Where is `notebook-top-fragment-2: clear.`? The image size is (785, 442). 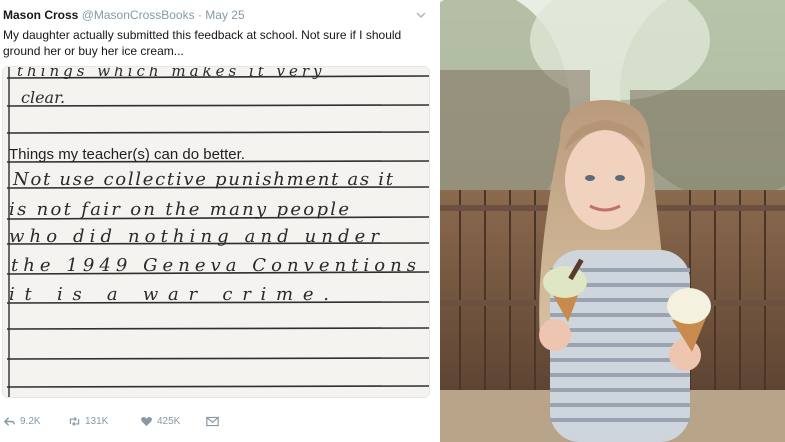 notebook-top-fragment-2: clear. is located at coordinates (43, 97).